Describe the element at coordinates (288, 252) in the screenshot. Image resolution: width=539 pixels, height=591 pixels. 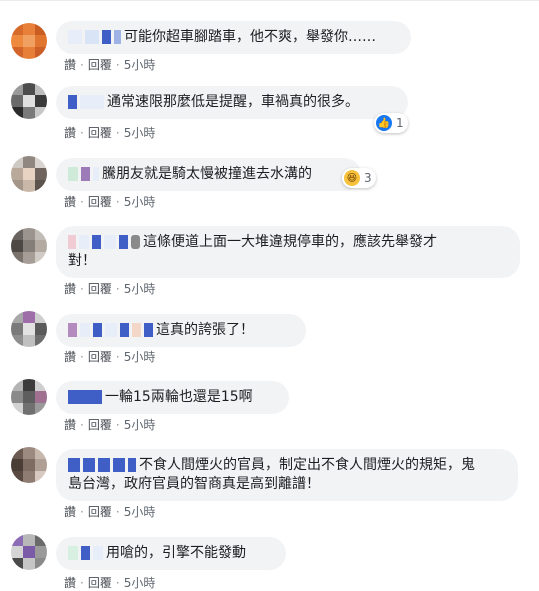
I see `comment-bubble: 這條便道上面一大堆違規停車的，應該先舉發才對！` at that location.